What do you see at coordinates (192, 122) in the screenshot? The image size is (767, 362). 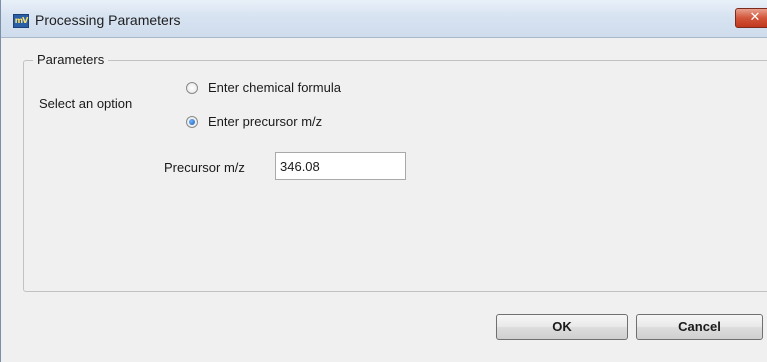 I see `radio-precursor-mz-circle` at bounding box center [192, 122].